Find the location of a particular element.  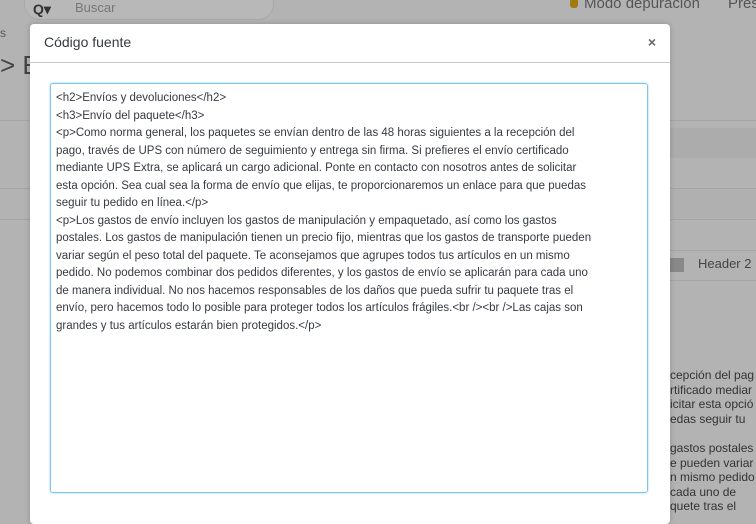

search-input: Buscar is located at coordinates (95, 7).